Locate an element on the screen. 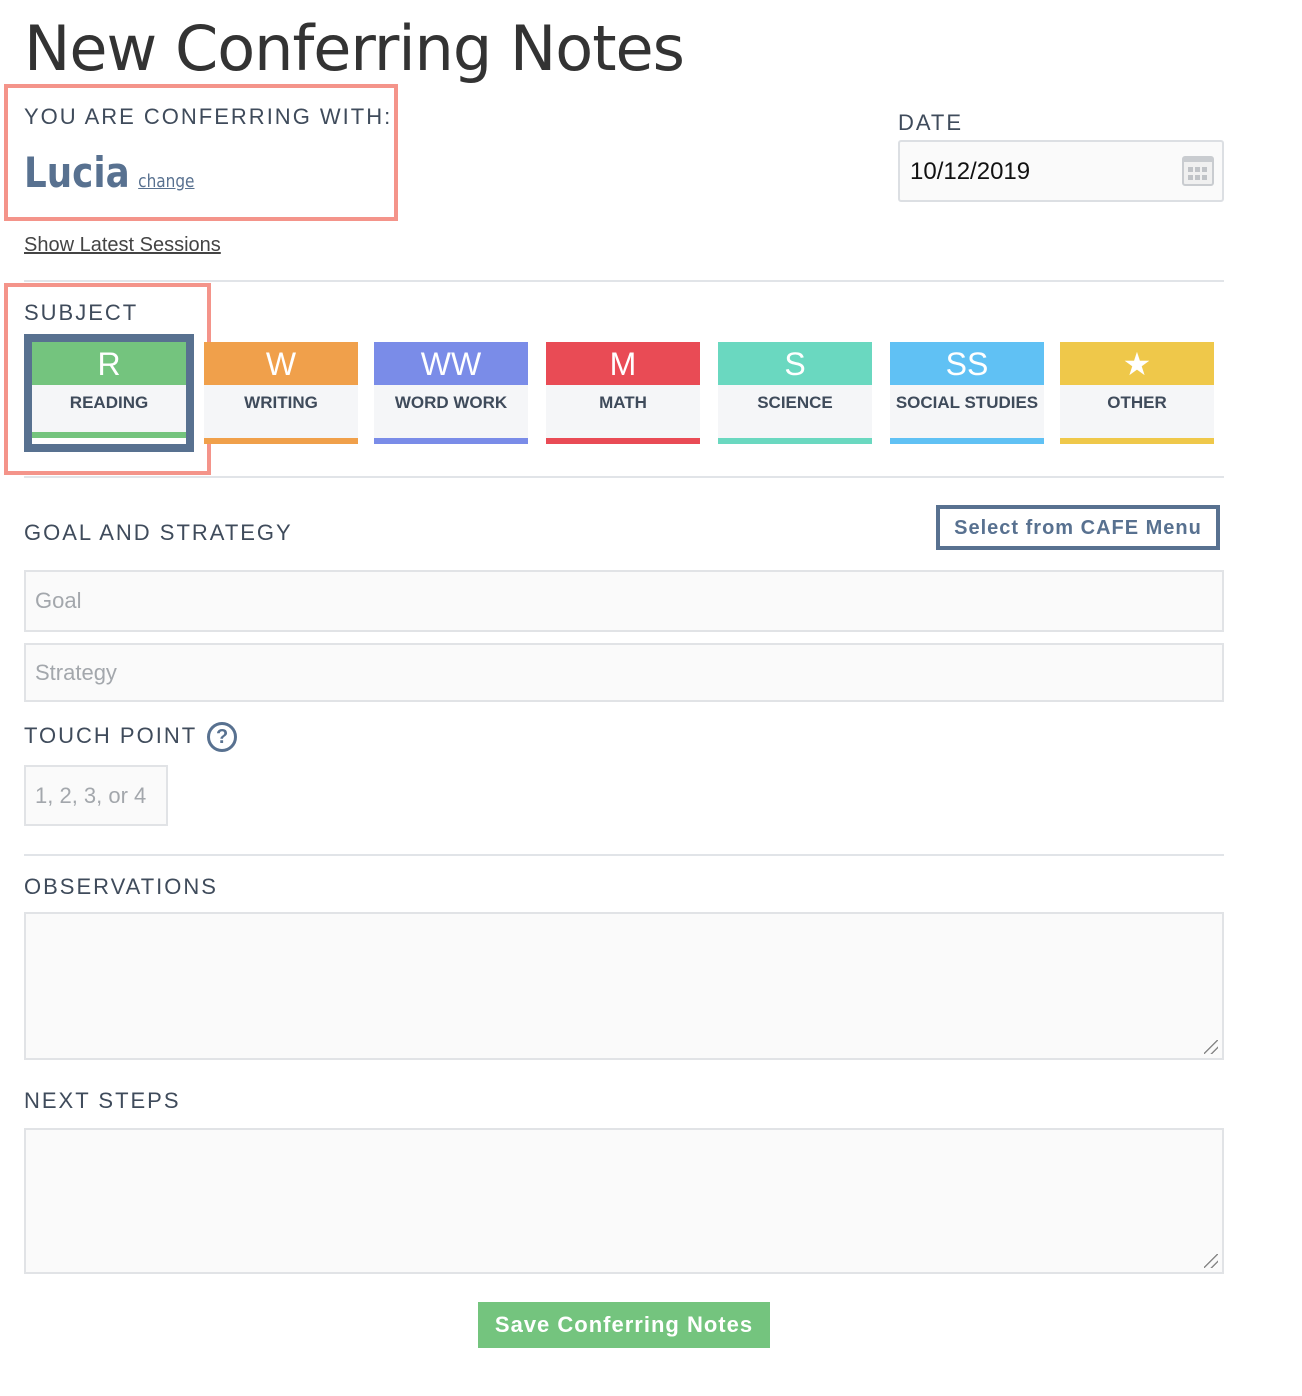 The height and width of the screenshot is (1396, 1302). observations-textarea is located at coordinates (624, 986).